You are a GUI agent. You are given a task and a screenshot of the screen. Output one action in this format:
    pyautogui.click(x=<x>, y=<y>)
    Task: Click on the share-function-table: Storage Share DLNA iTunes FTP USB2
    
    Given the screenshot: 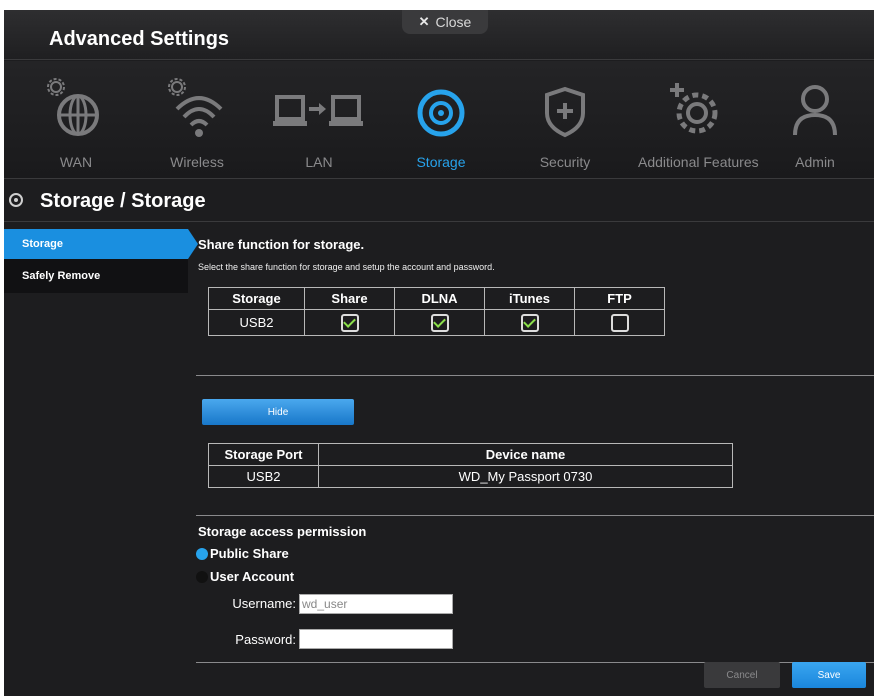 What is the action you would take?
    pyautogui.click(x=436, y=311)
    